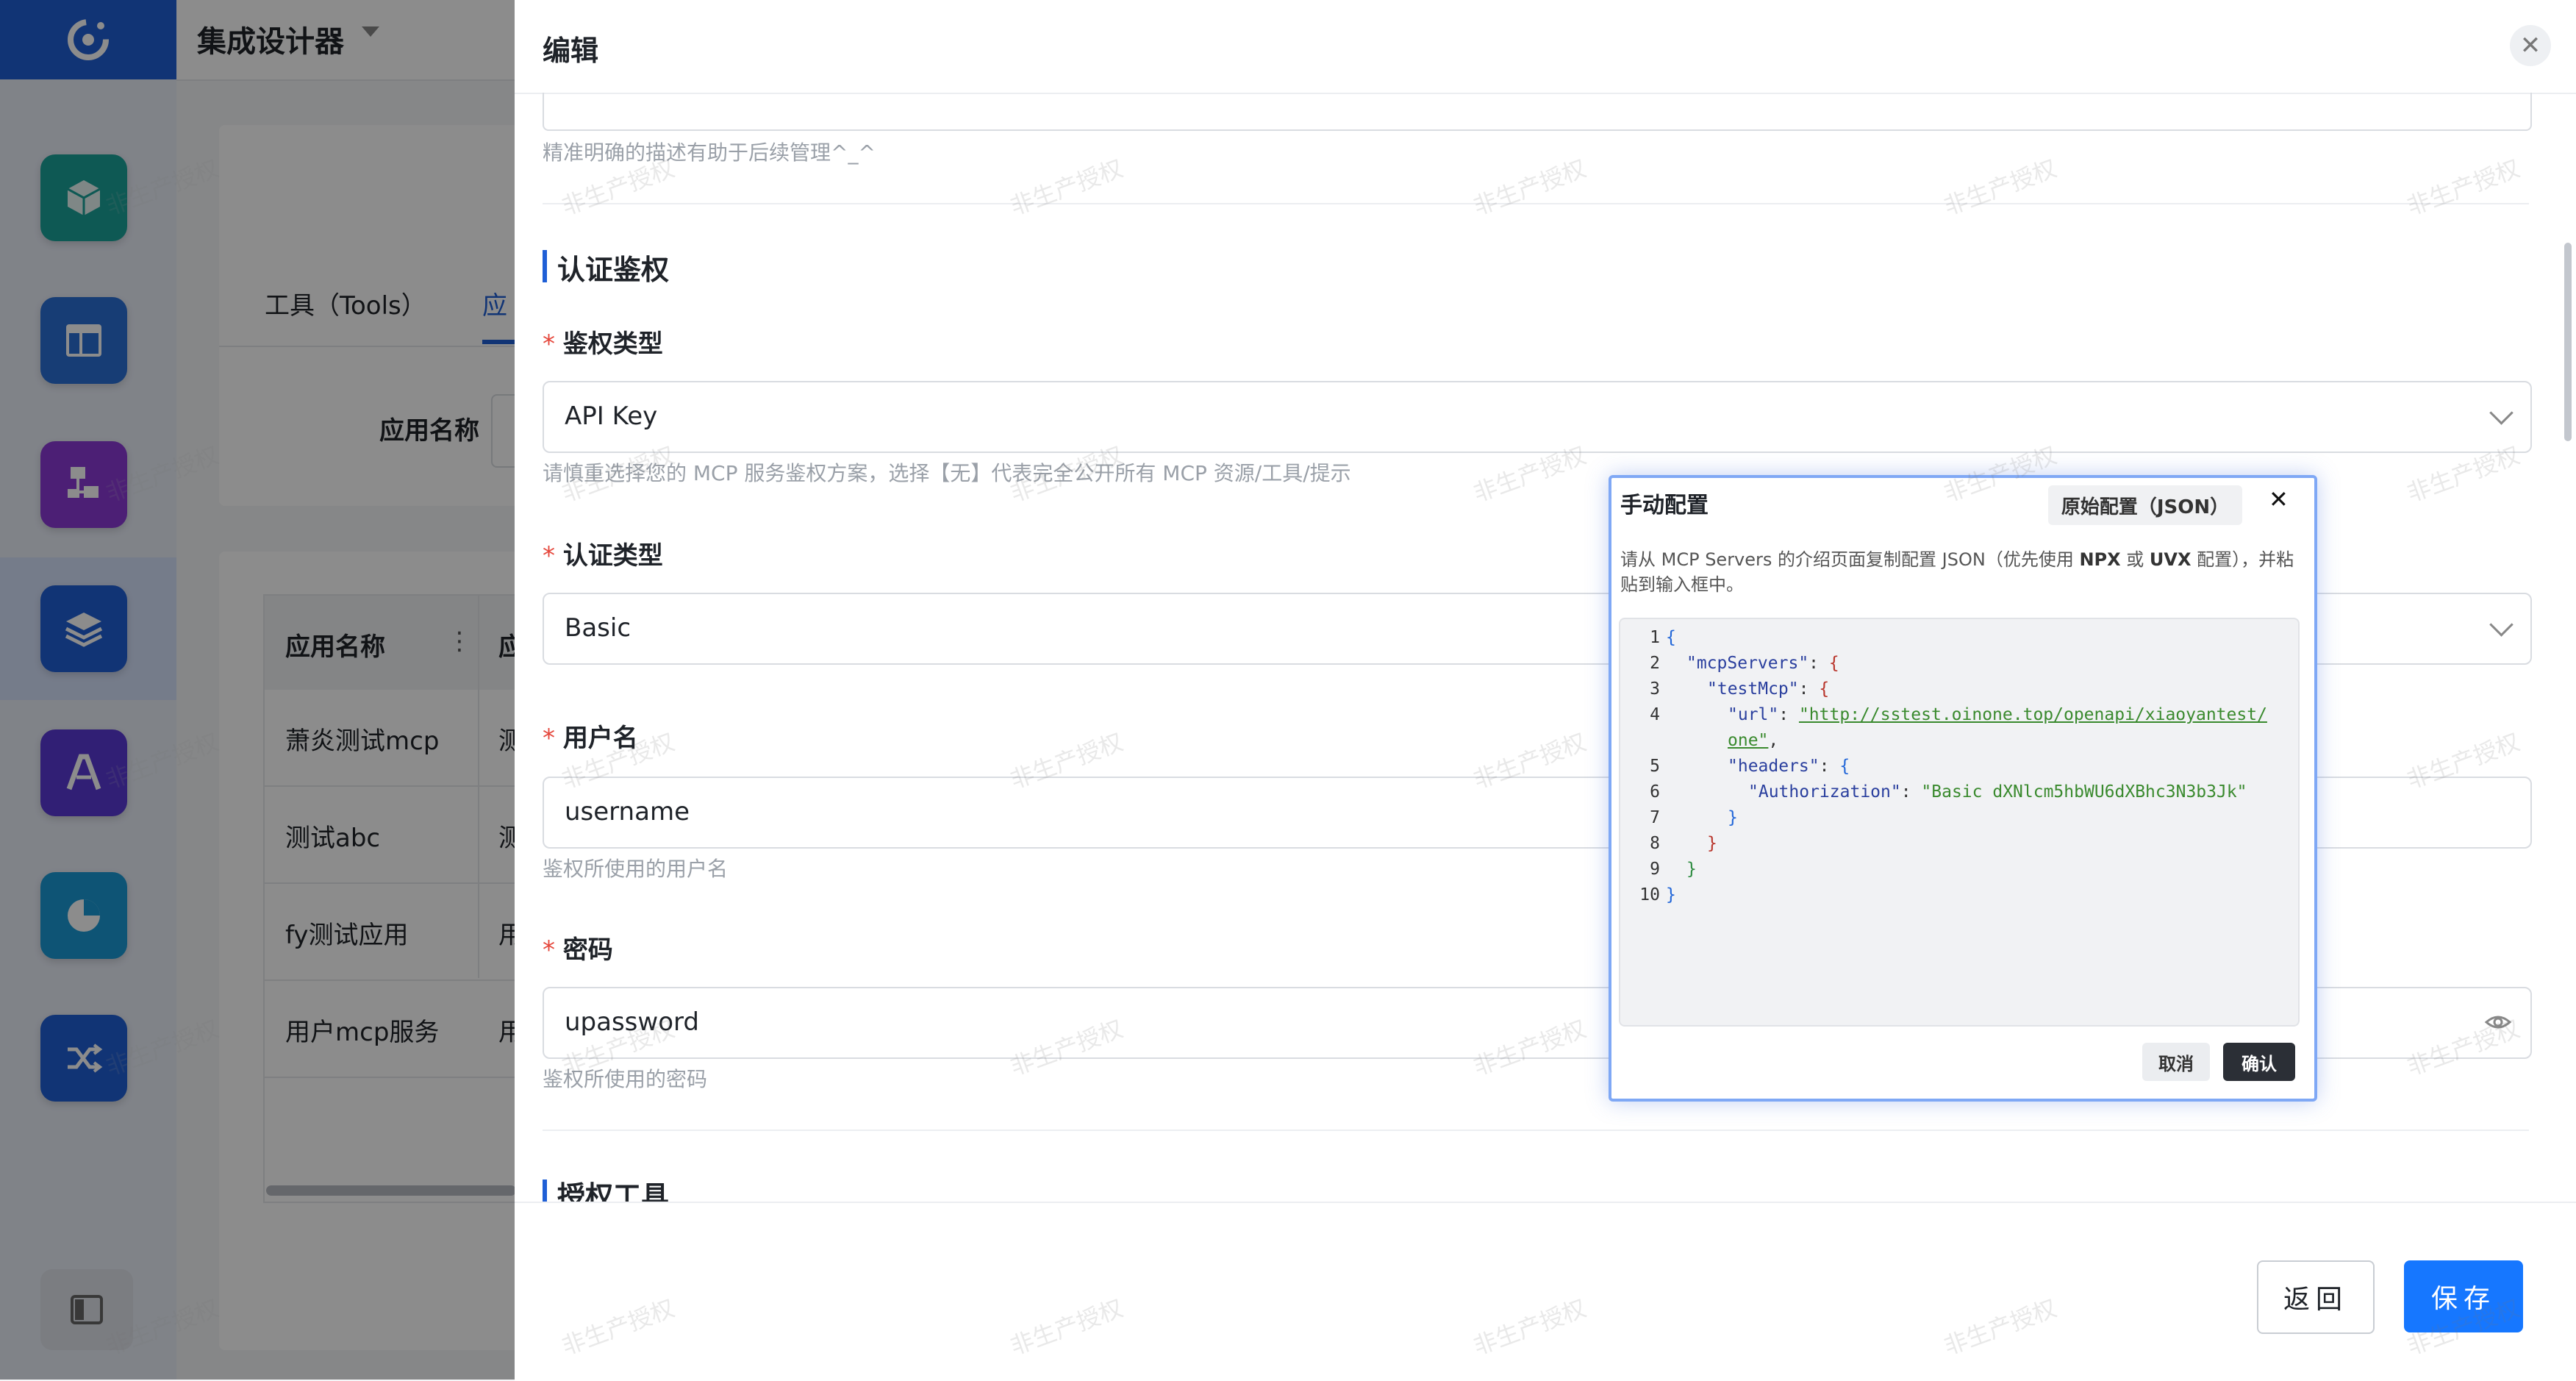  What do you see at coordinates (1537, 417) in the screenshot?
I see `auth-type-select: API Key` at bounding box center [1537, 417].